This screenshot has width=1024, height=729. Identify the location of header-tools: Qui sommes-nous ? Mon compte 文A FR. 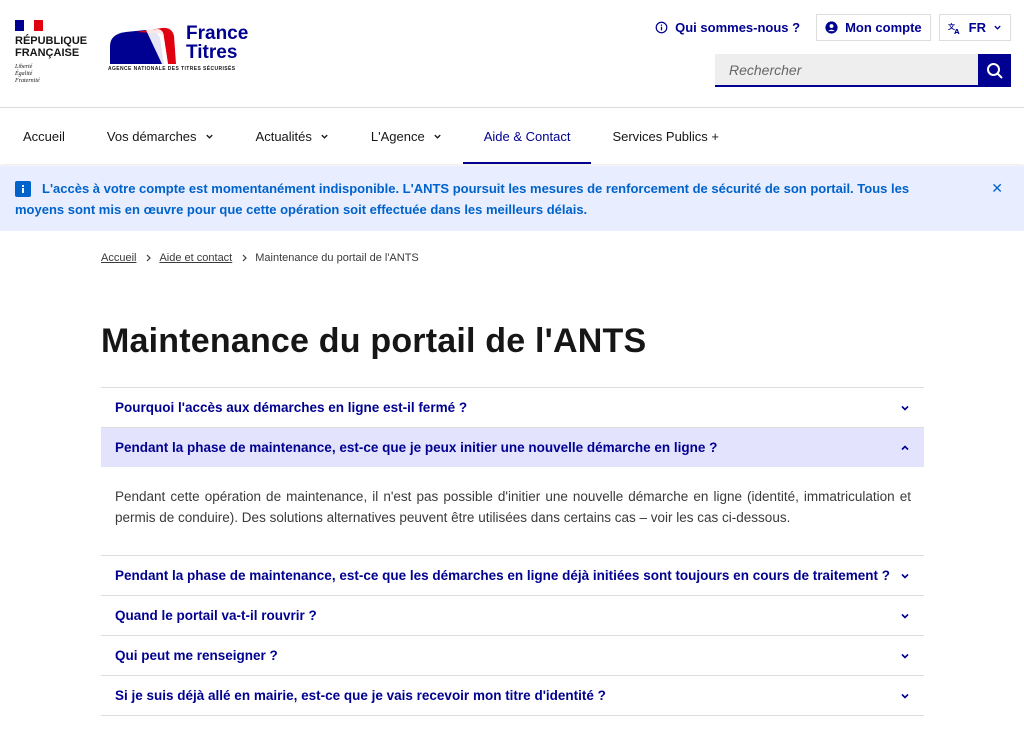
(829, 27).